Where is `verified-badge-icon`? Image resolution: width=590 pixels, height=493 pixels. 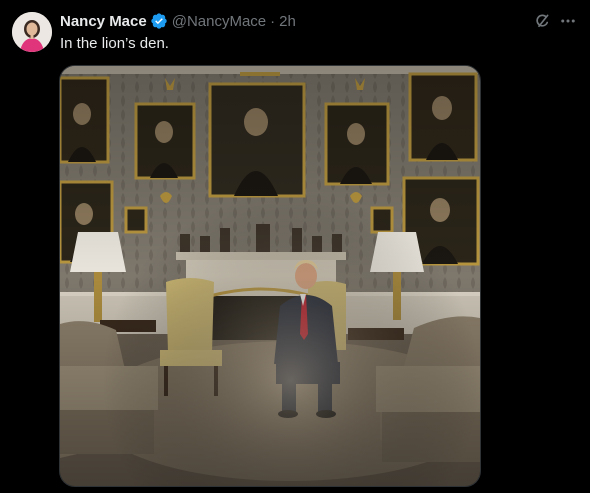 verified-badge-icon is located at coordinates (159, 21).